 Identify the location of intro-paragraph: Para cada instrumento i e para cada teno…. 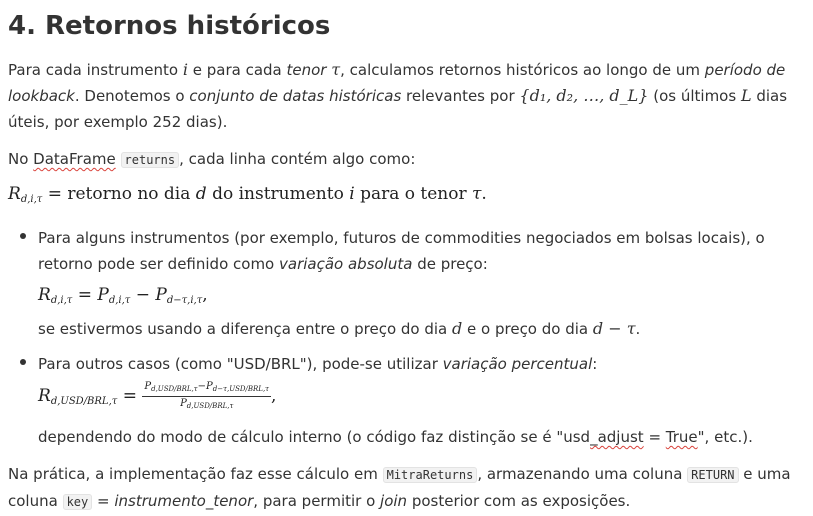
(408, 96).